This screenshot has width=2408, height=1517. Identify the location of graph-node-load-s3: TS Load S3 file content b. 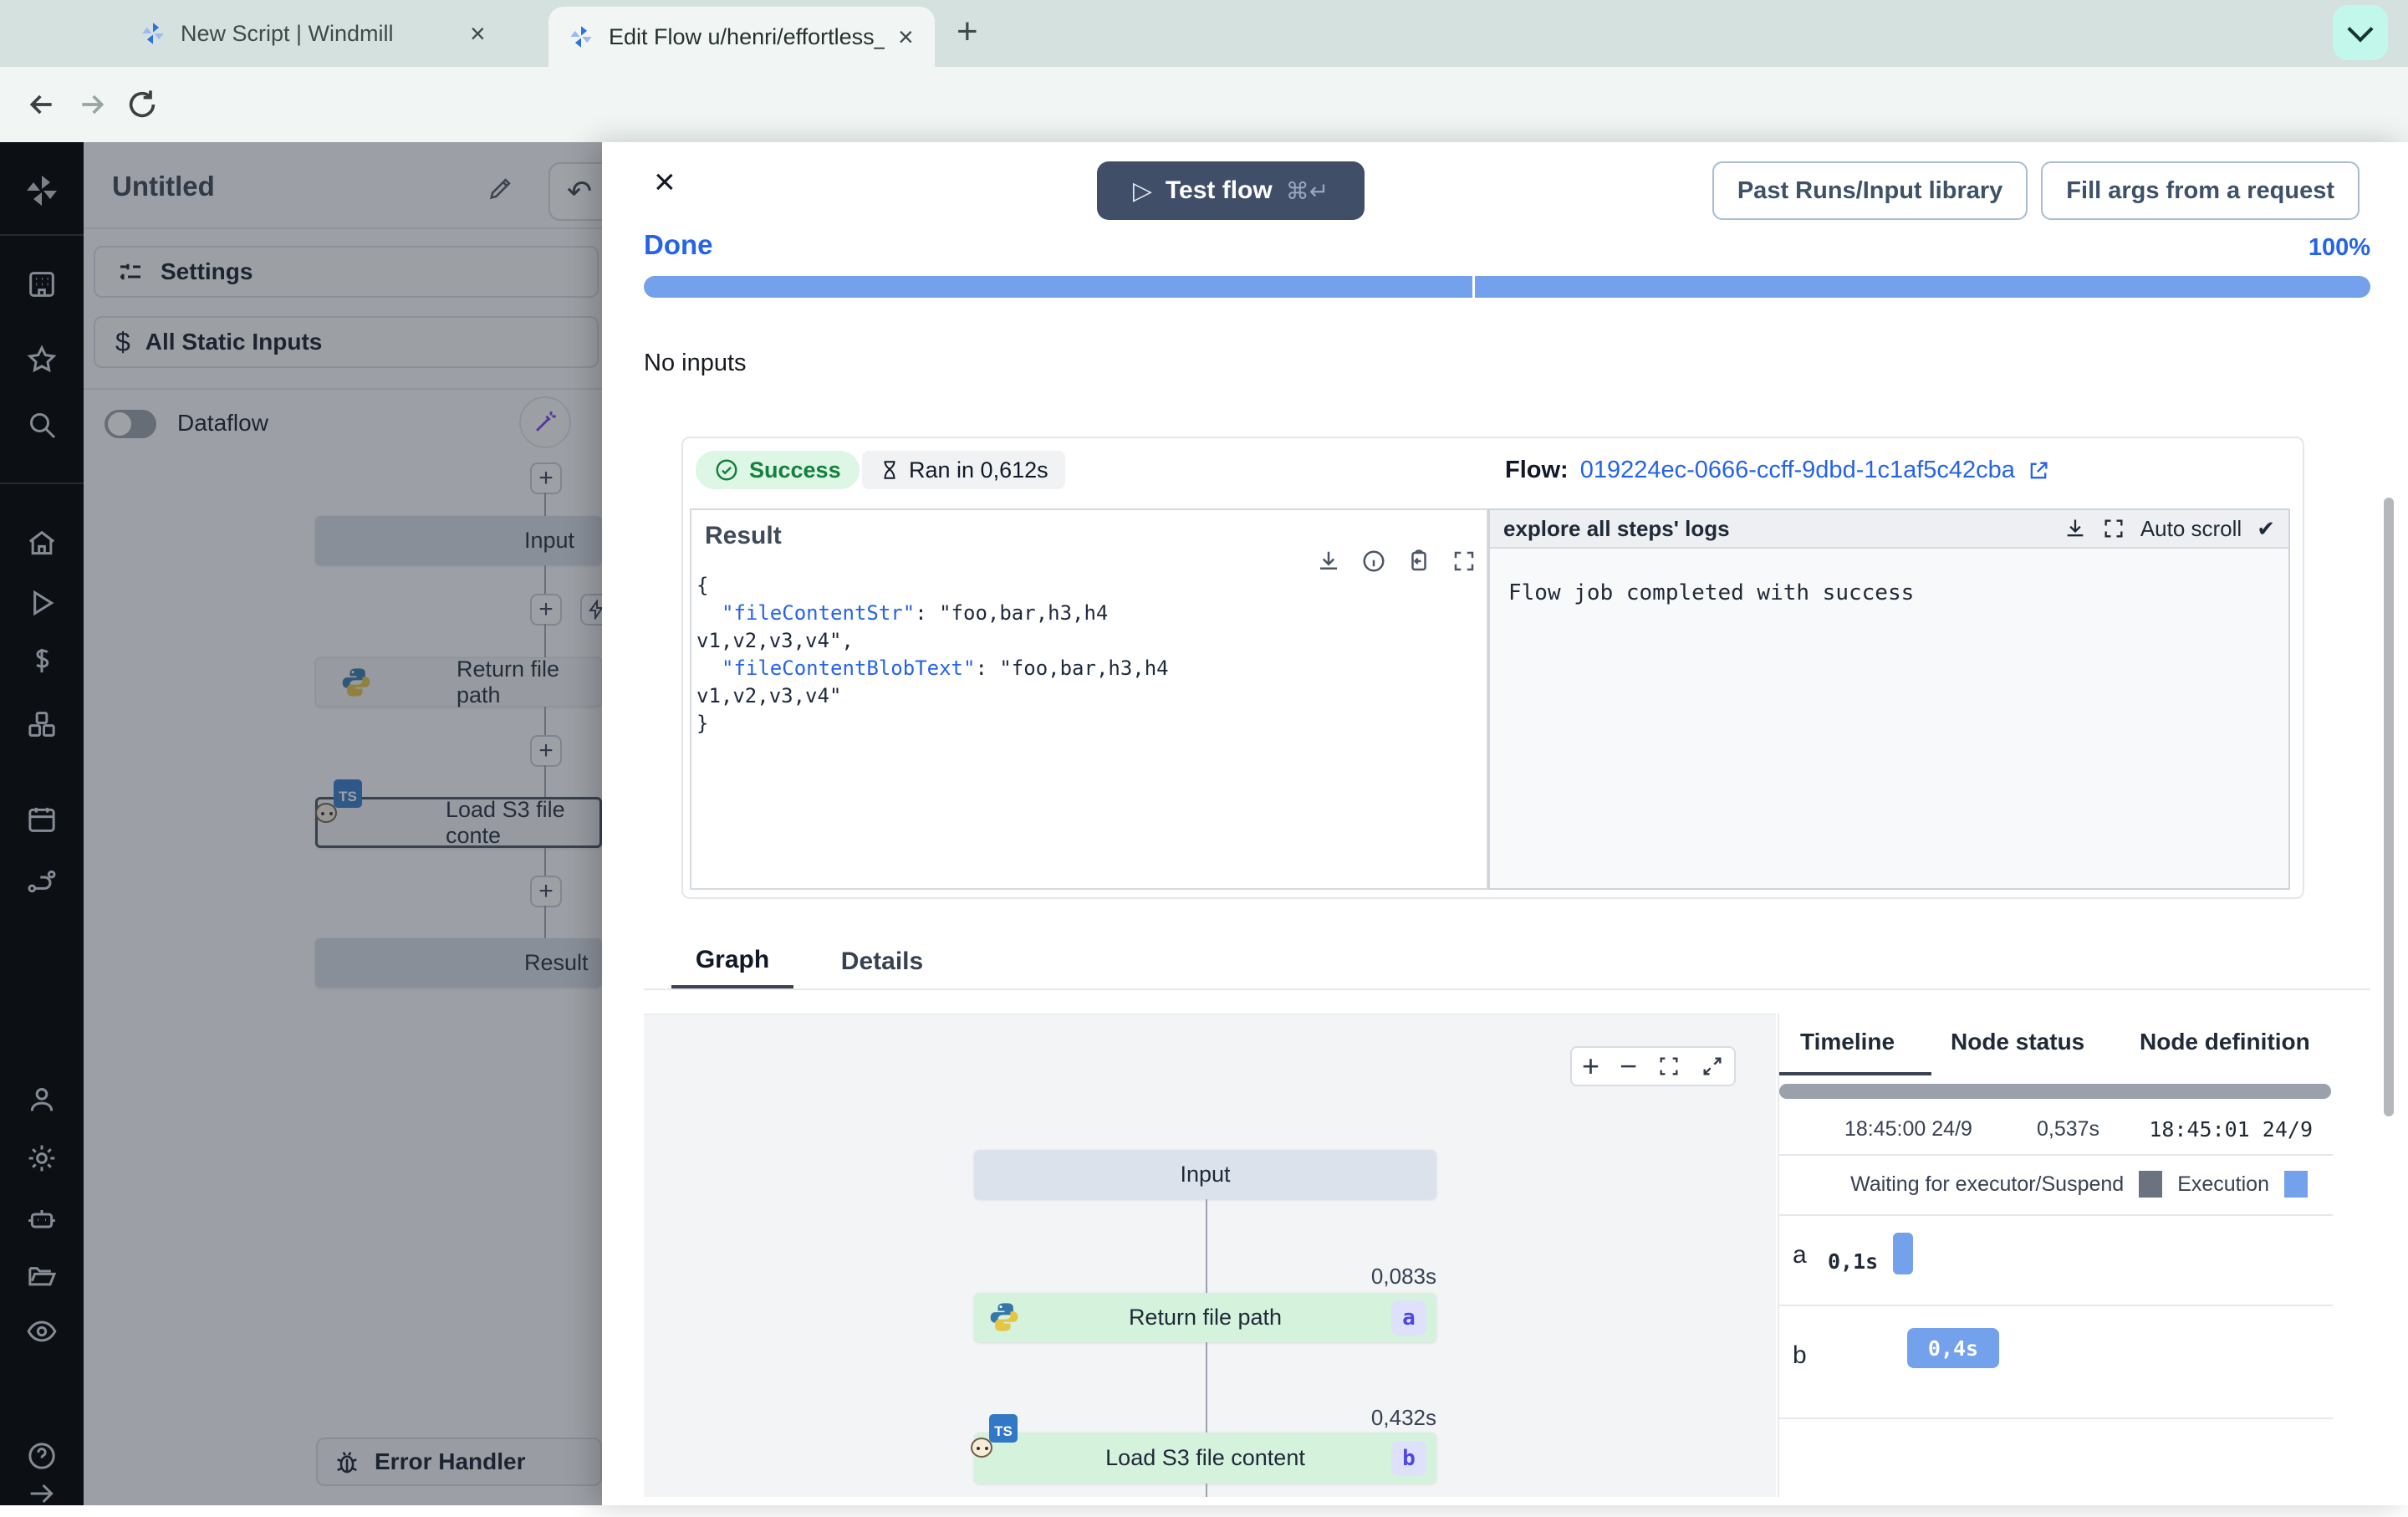
(1205, 1458).